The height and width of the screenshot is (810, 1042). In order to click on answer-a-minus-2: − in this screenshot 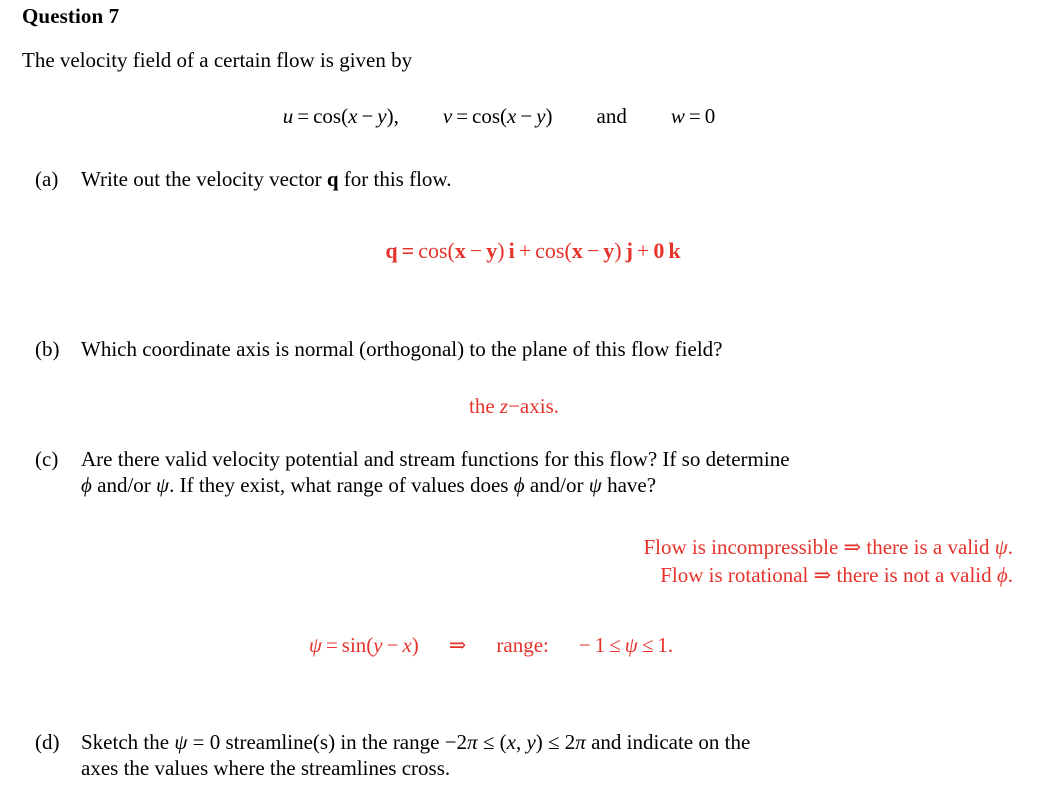, I will do `click(593, 250)`.